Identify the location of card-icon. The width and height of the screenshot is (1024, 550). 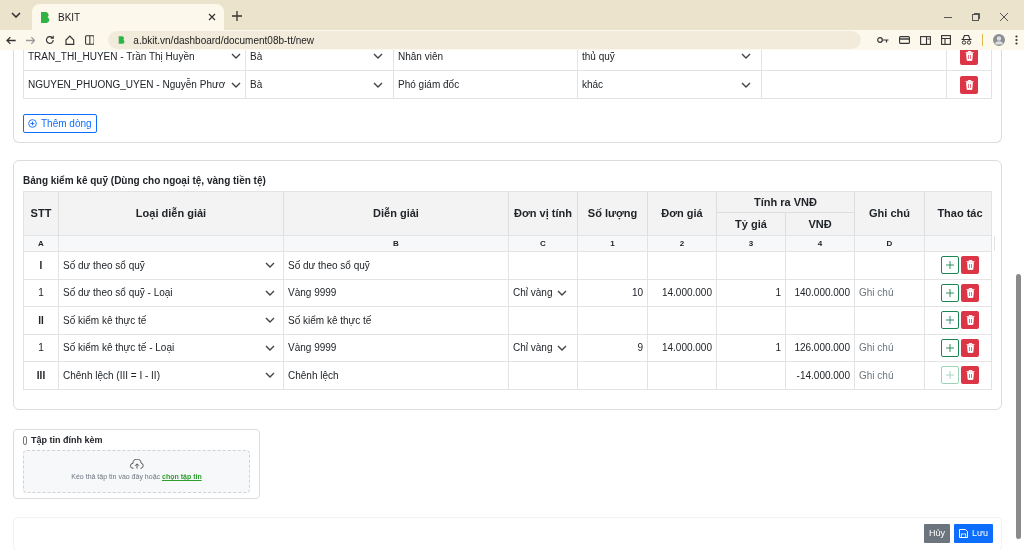
(905, 40).